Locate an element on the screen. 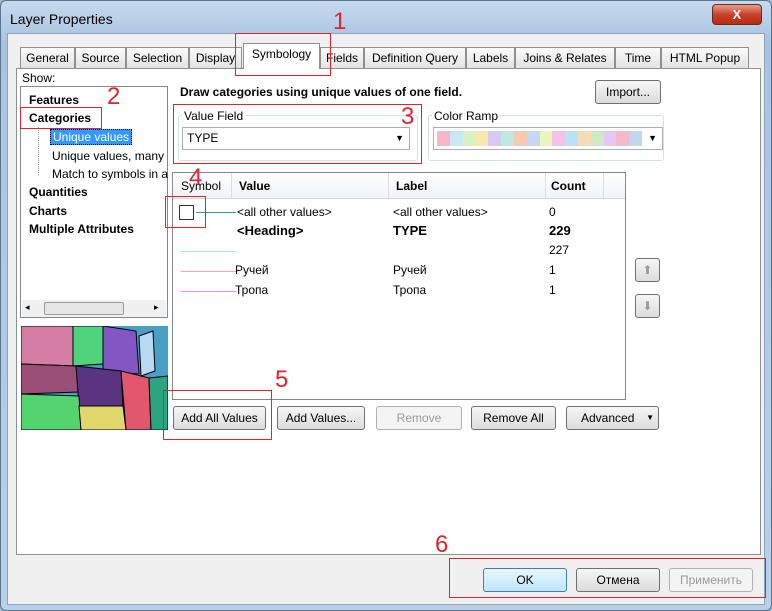 The image size is (772, 611). show-label: Show: is located at coordinates (39, 78).